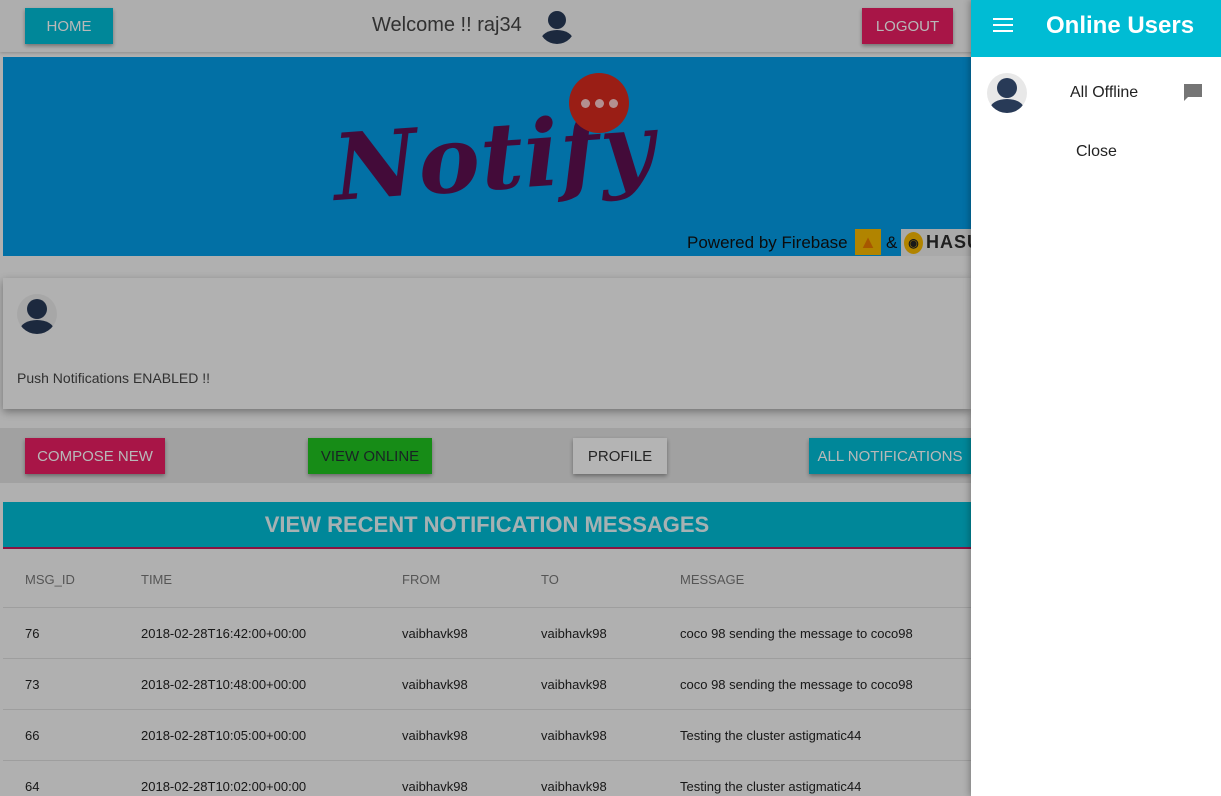 This screenshot has height=796, width=1221. I want to click on drawer-header: Online Users, so click(1096, 28).